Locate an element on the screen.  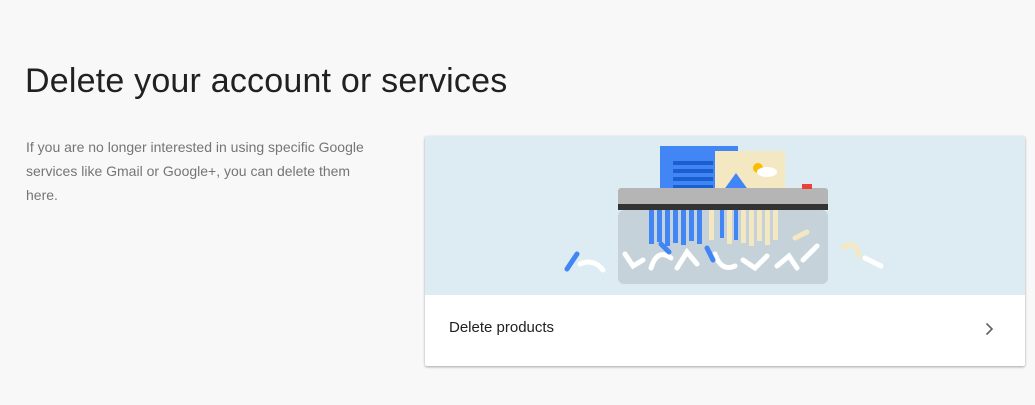
paper-shredder-illustration is located at coordinates (724, 215).